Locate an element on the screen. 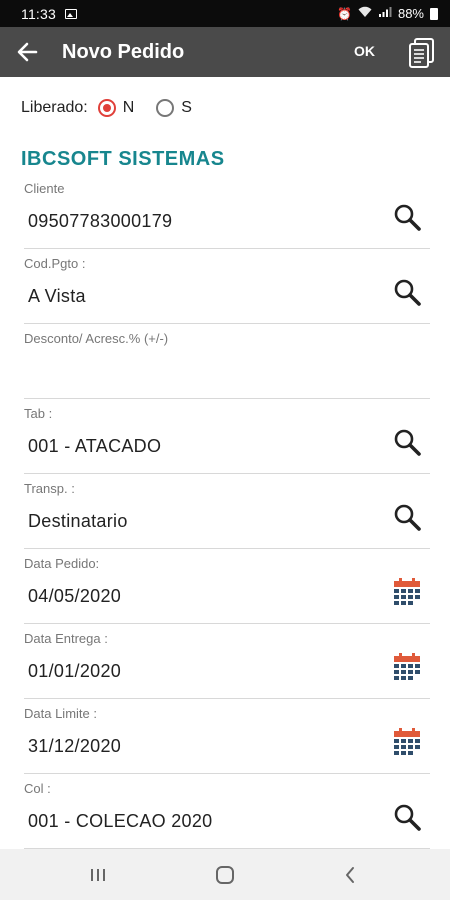 The width and height of the screenshot is (450, 900). company-name: IBCSOFT SISTEMAS is located at coordinates (123, 159).